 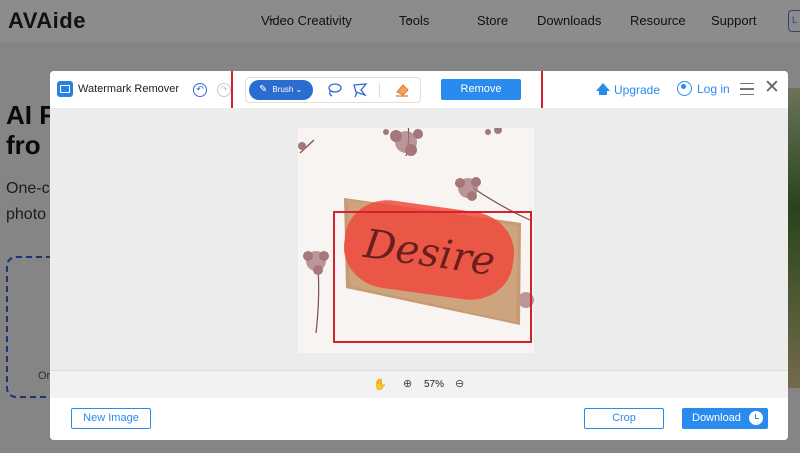 I want to click on hand-icon: ✋, so click(x=380, y=384).